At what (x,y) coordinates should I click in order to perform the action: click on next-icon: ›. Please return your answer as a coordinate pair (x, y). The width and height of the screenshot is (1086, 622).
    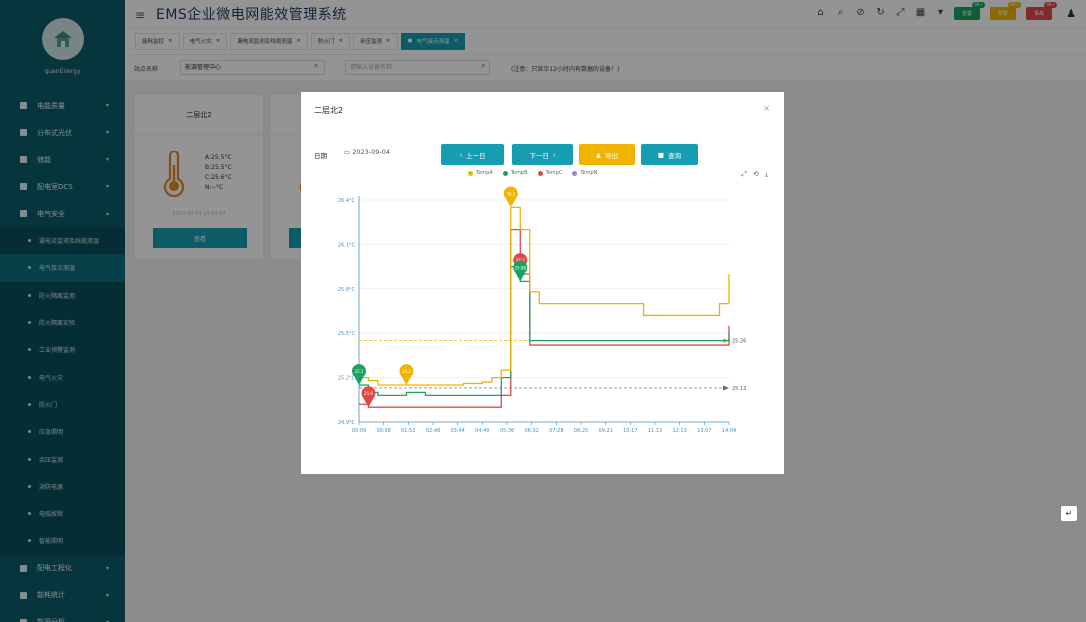
    Looking at the image, I should click on (554, 154).